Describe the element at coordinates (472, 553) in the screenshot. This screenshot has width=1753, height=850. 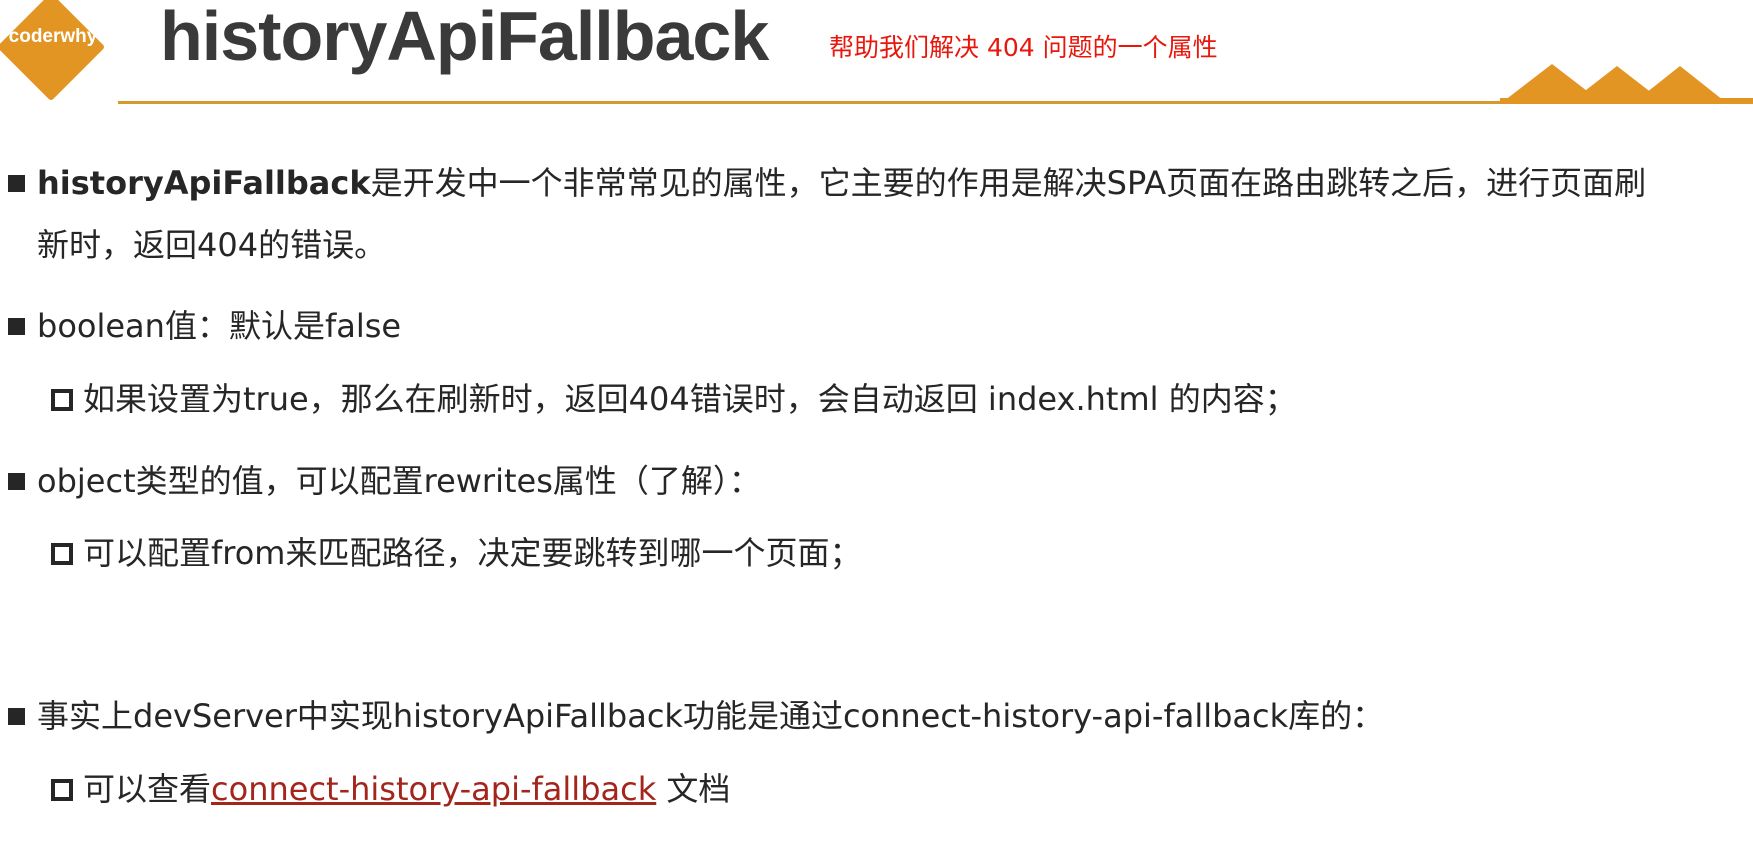
I see `sub-item-3-1: 可以配置from来匹配路径，决定要跳转到哪一个页面；` at that location.